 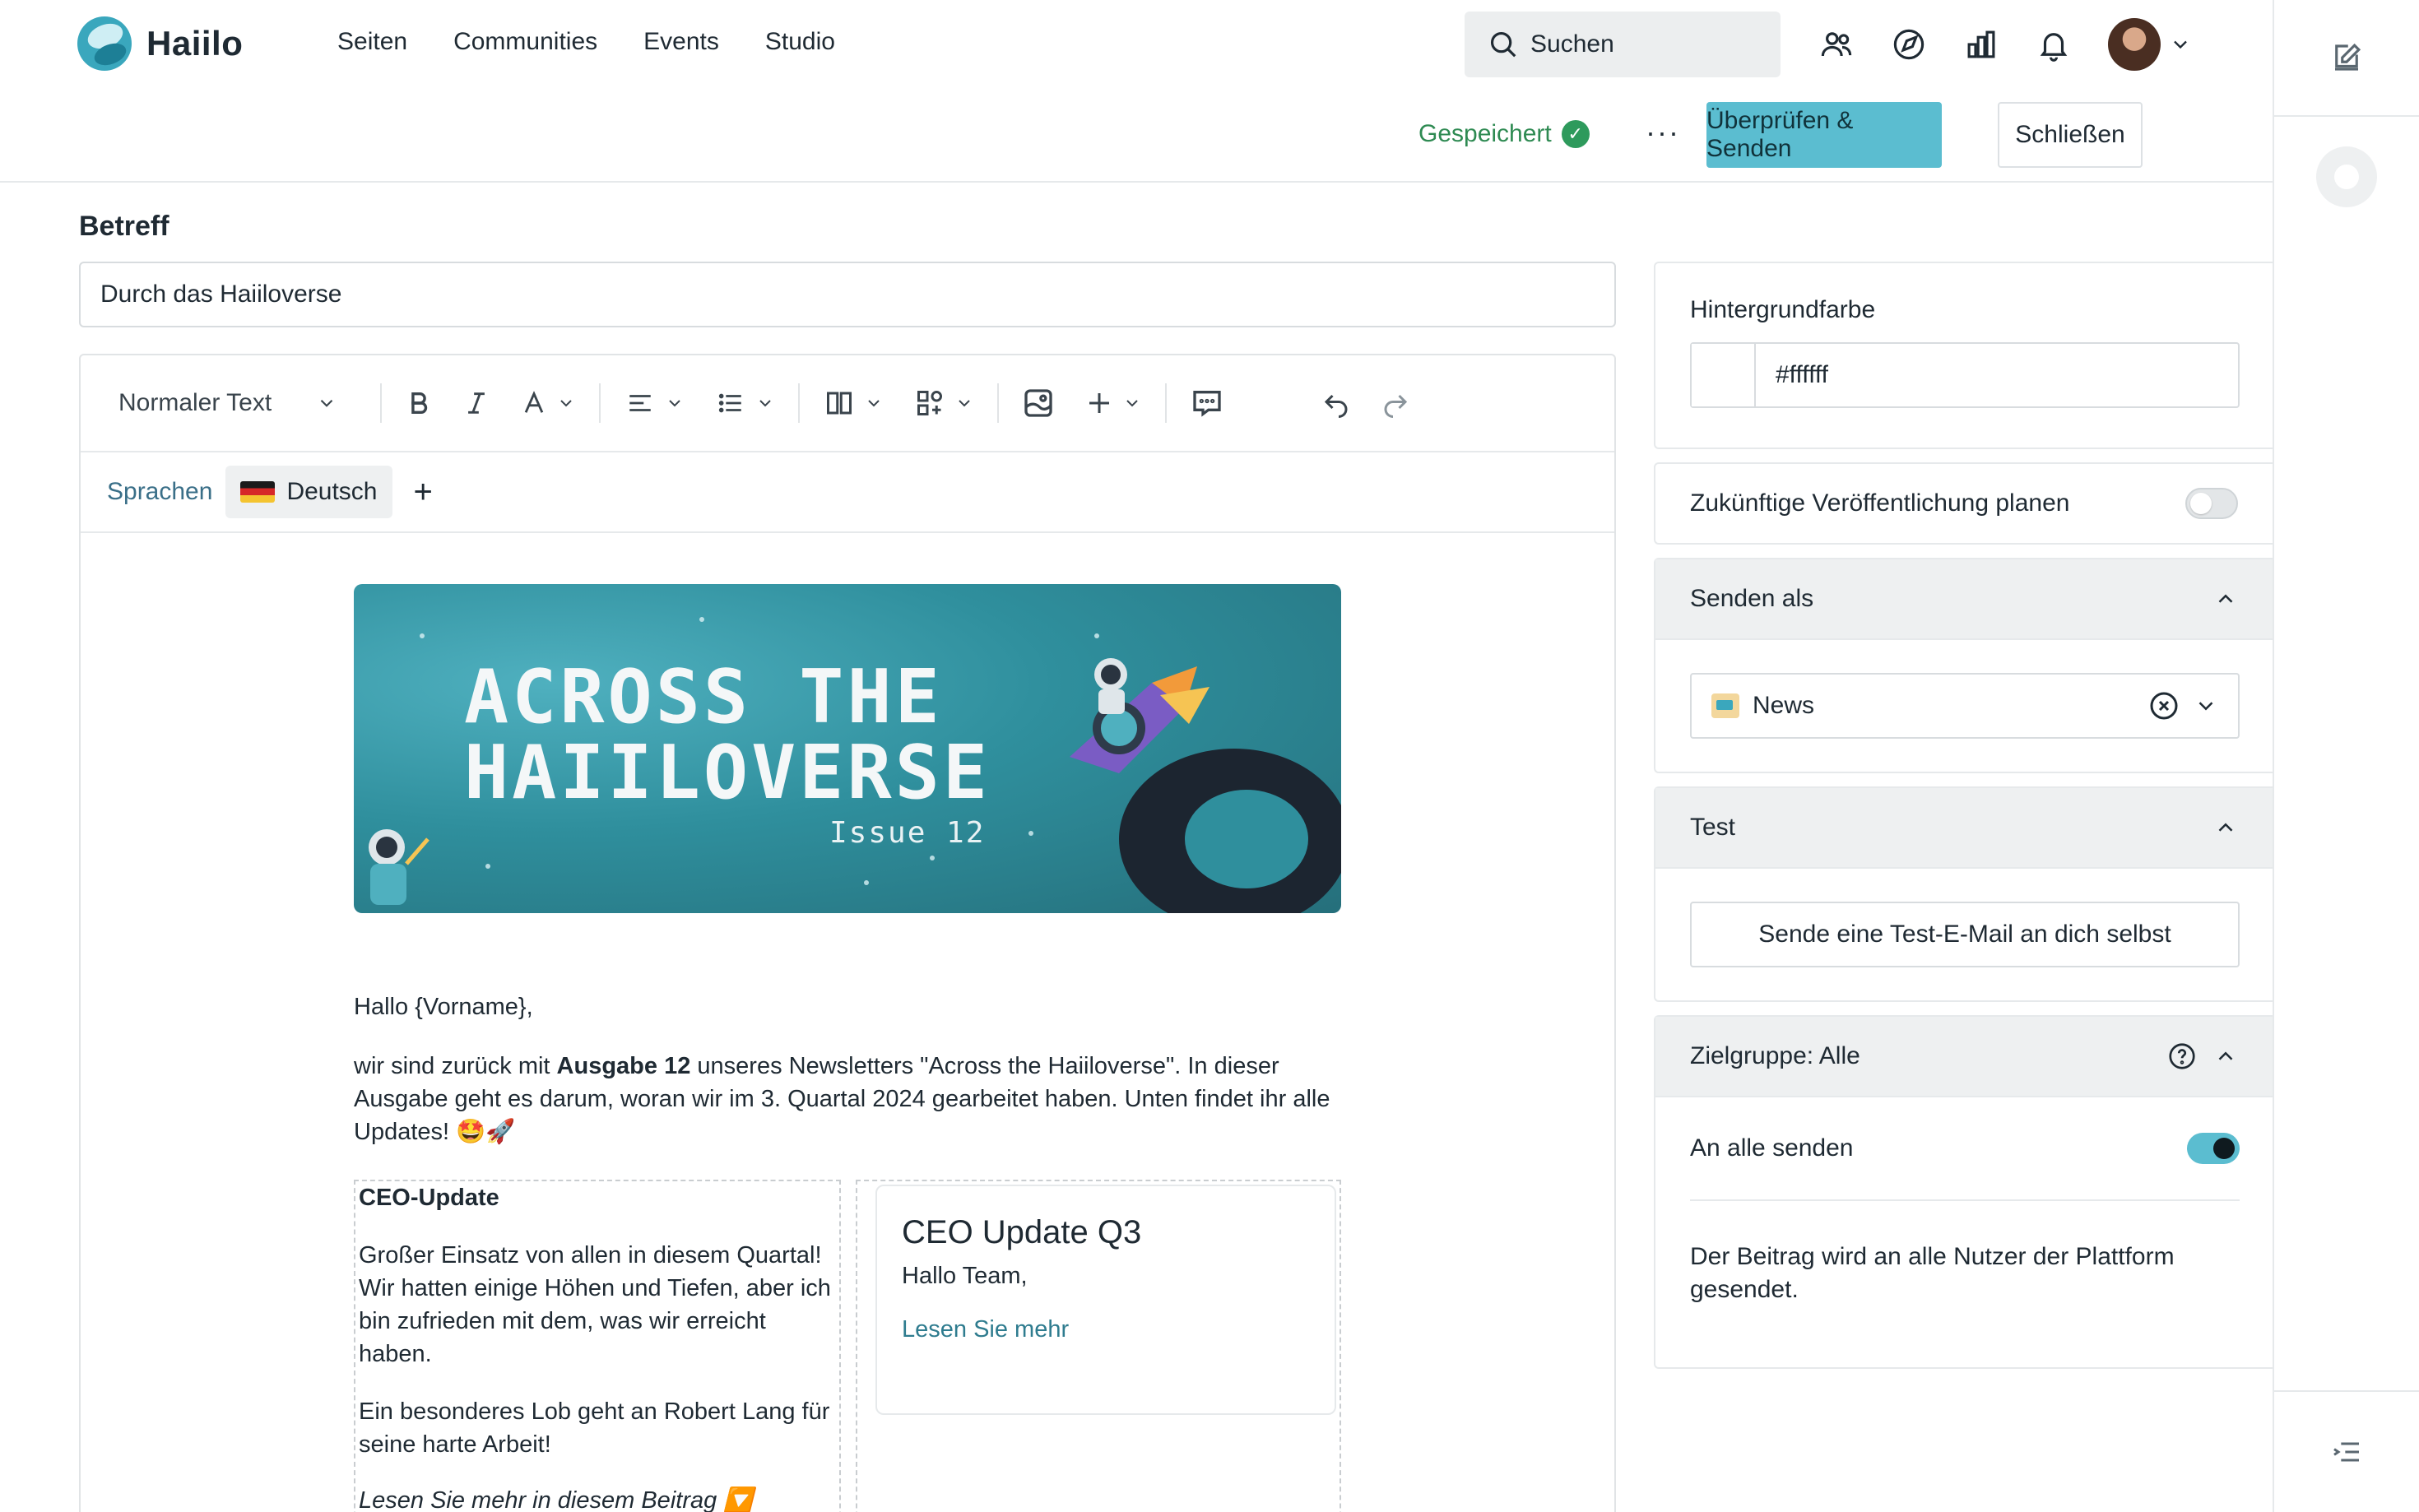 I want to click on search-input: Suchen, so click(x=1623, y=44).